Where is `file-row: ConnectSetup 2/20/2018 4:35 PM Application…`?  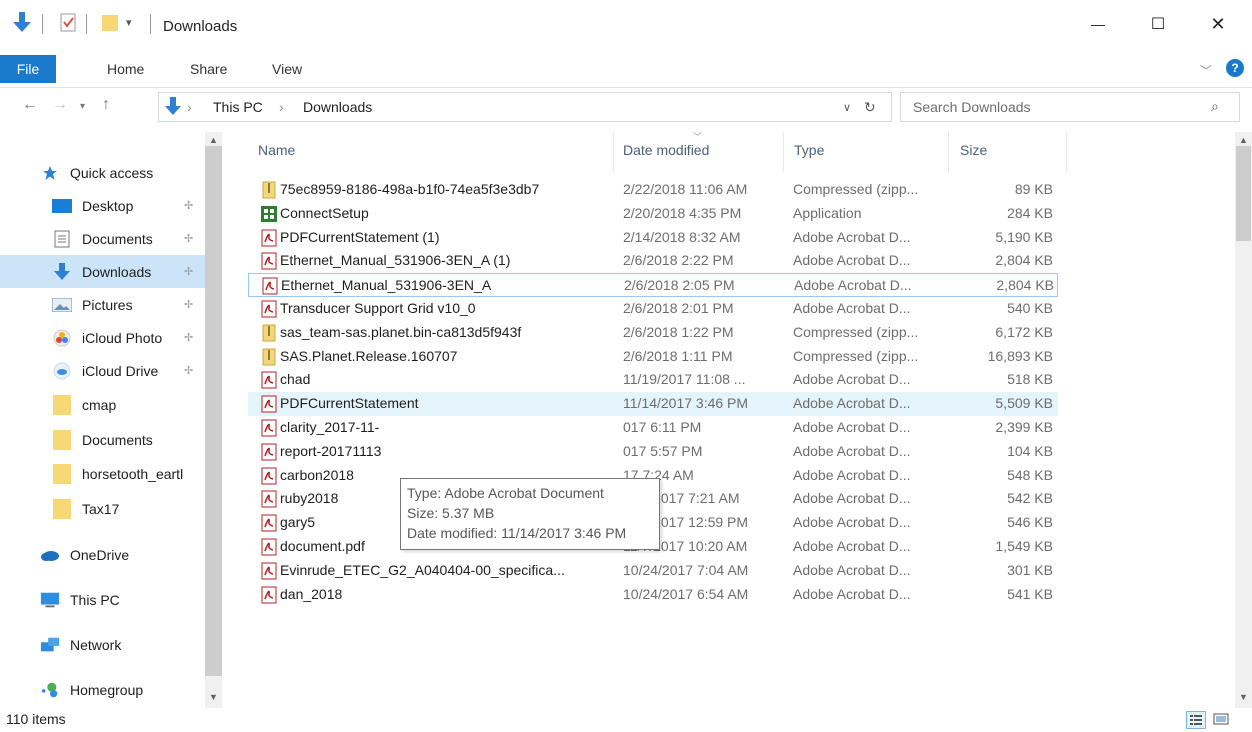
file-row: ConnectSetup 2/20/2018 4:35 PM Application… is located at coordinates (653, 214).